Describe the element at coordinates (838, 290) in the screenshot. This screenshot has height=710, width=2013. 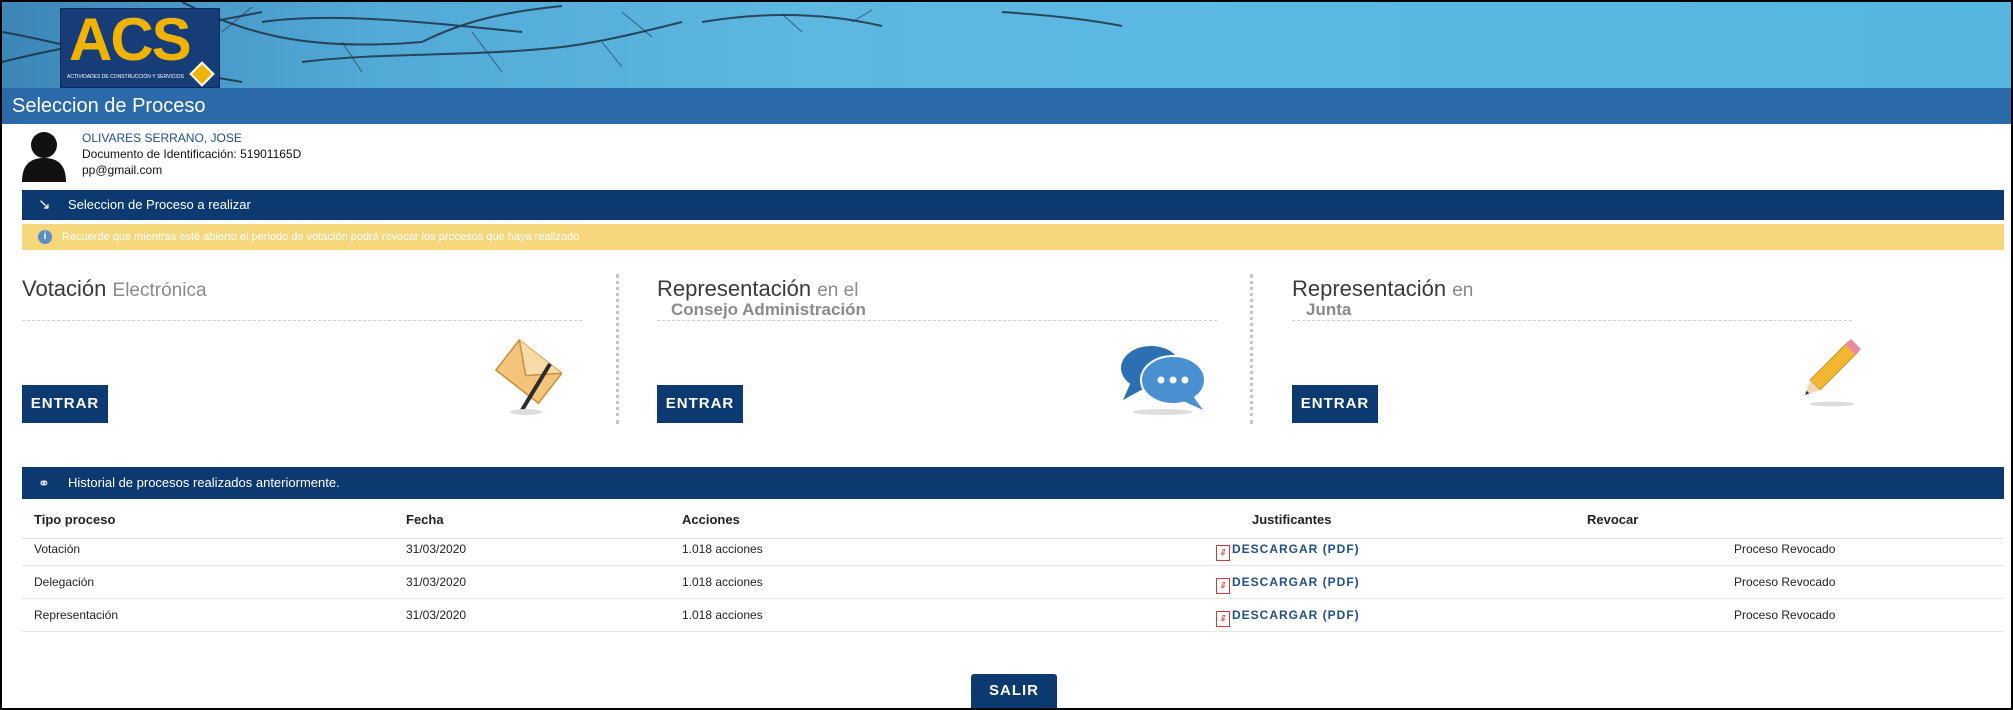
I see `option-title-muted: en el` at that location.